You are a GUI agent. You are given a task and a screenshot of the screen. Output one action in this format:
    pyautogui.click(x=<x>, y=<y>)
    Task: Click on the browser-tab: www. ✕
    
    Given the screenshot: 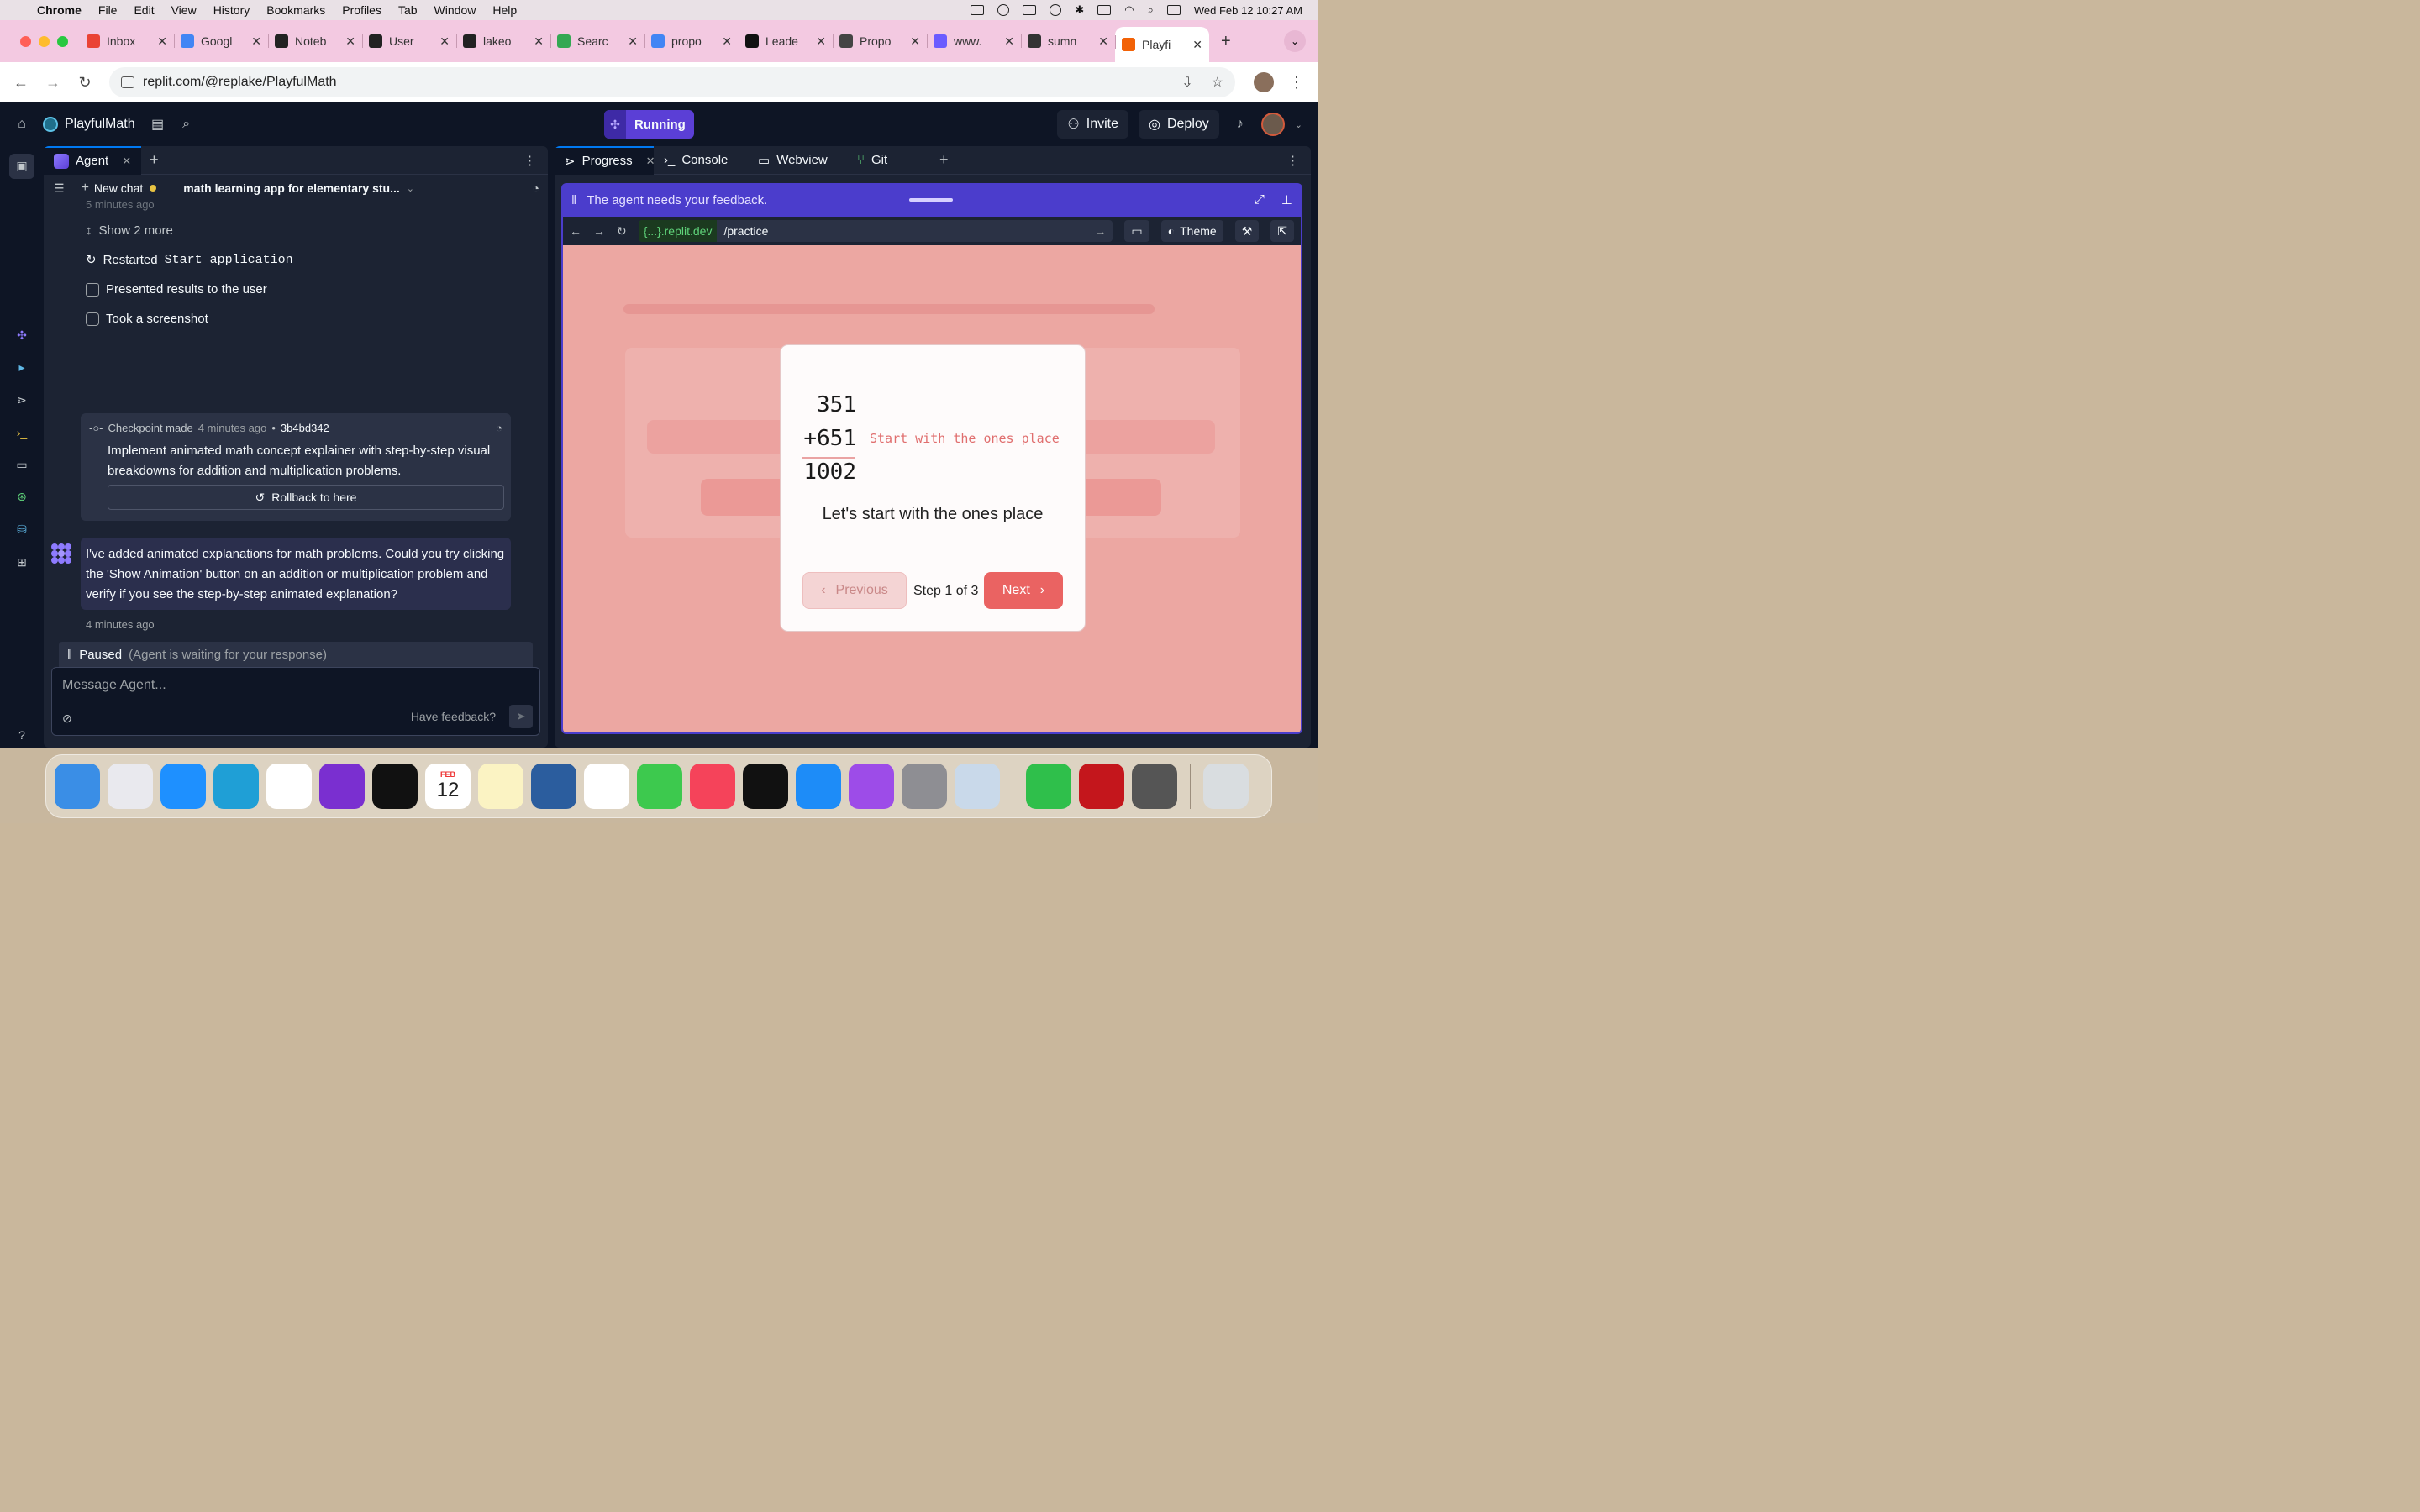 What is the action you would take?
    pyautogui.click(x=974, y=41)
    